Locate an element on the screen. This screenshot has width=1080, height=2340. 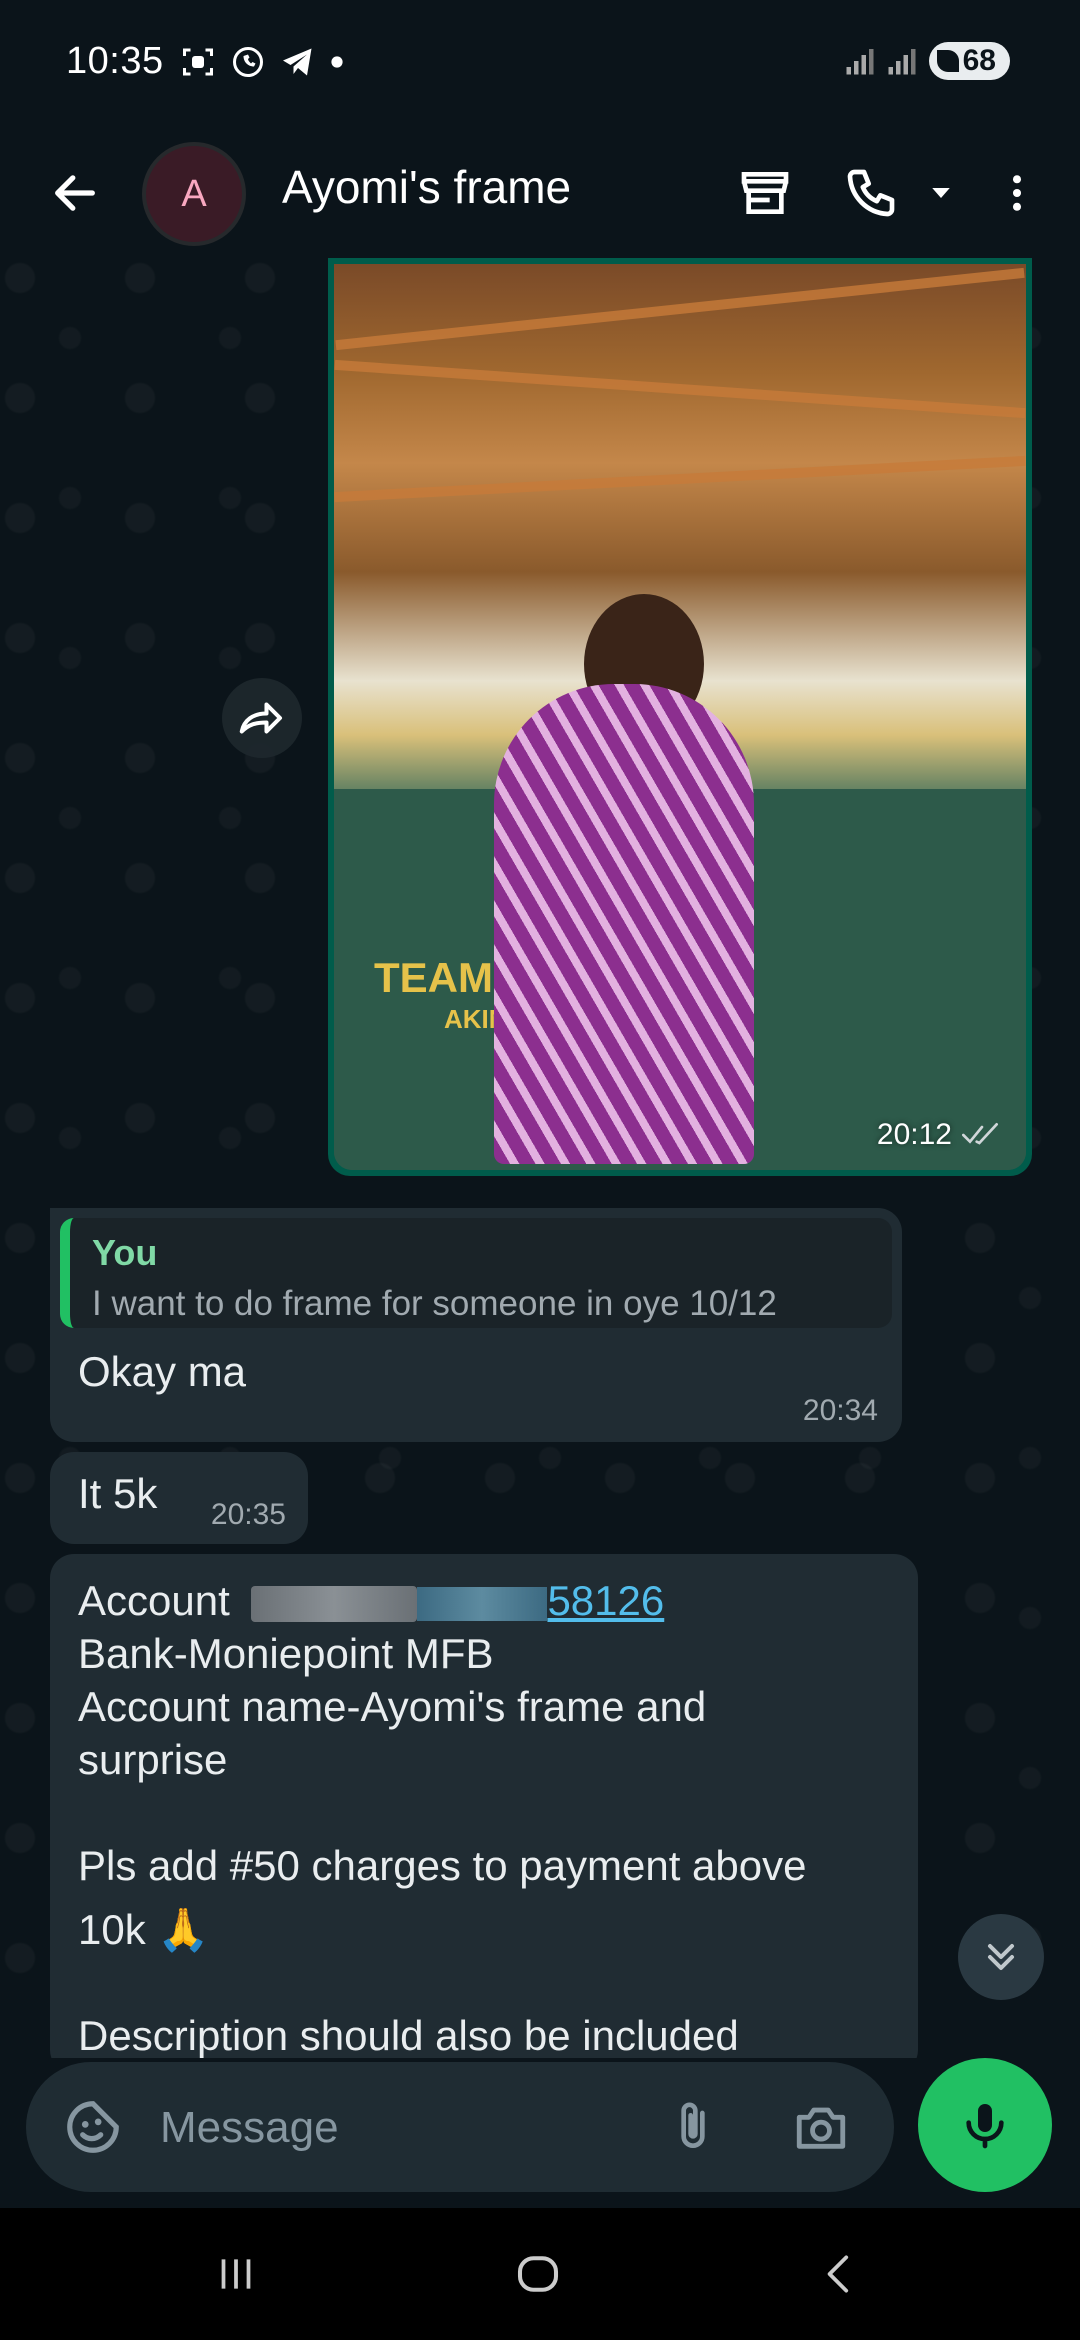
forward-button is located at coordinates (262, 718).